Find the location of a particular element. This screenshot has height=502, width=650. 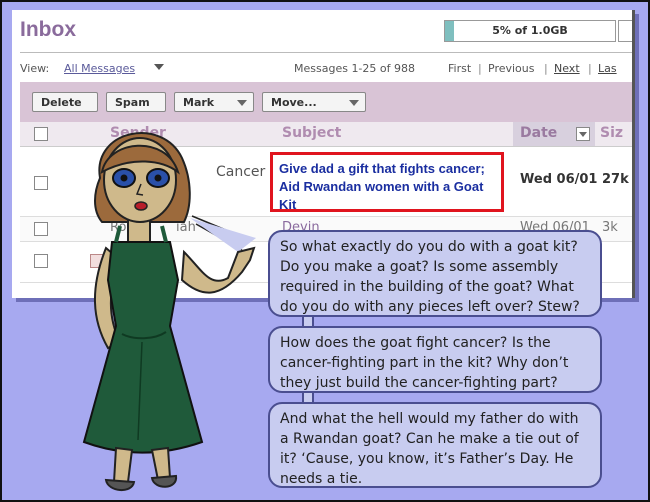

nav-next-link: Next is located at coordinates (567, 68).